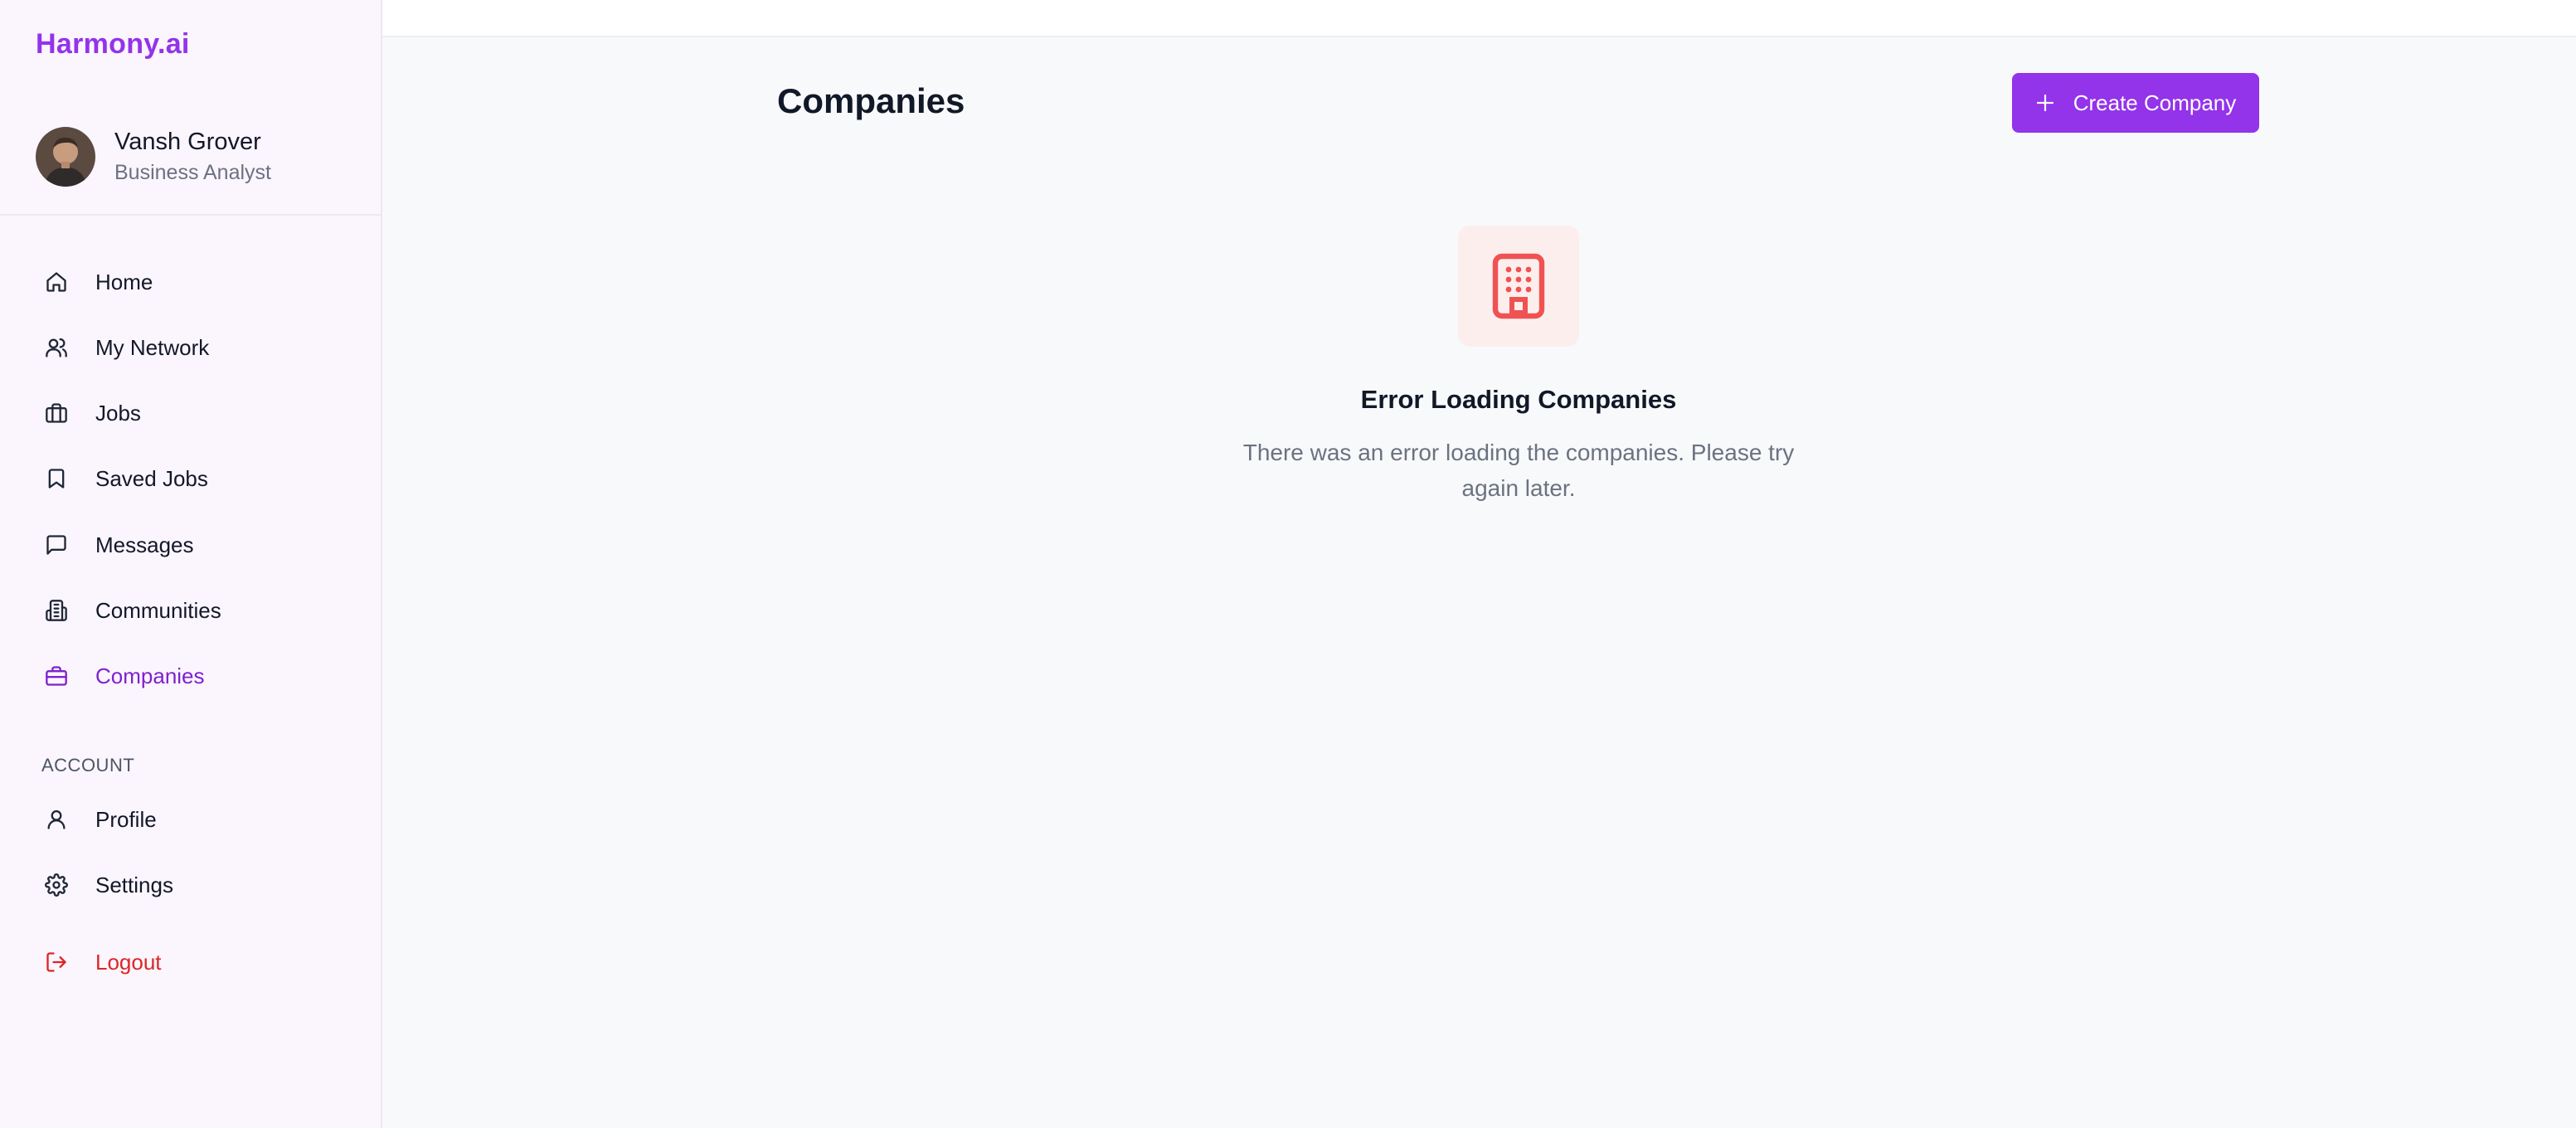  What do you see at coordinates (57, 545) in the screenshot?
I see `message-square-icon` at bounding box center [57, 545].